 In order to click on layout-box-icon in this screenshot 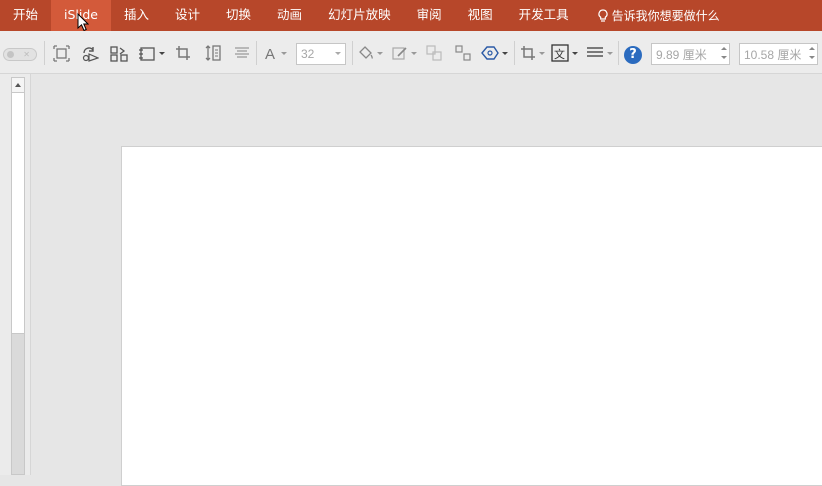, I will do `click(151, 53)`.